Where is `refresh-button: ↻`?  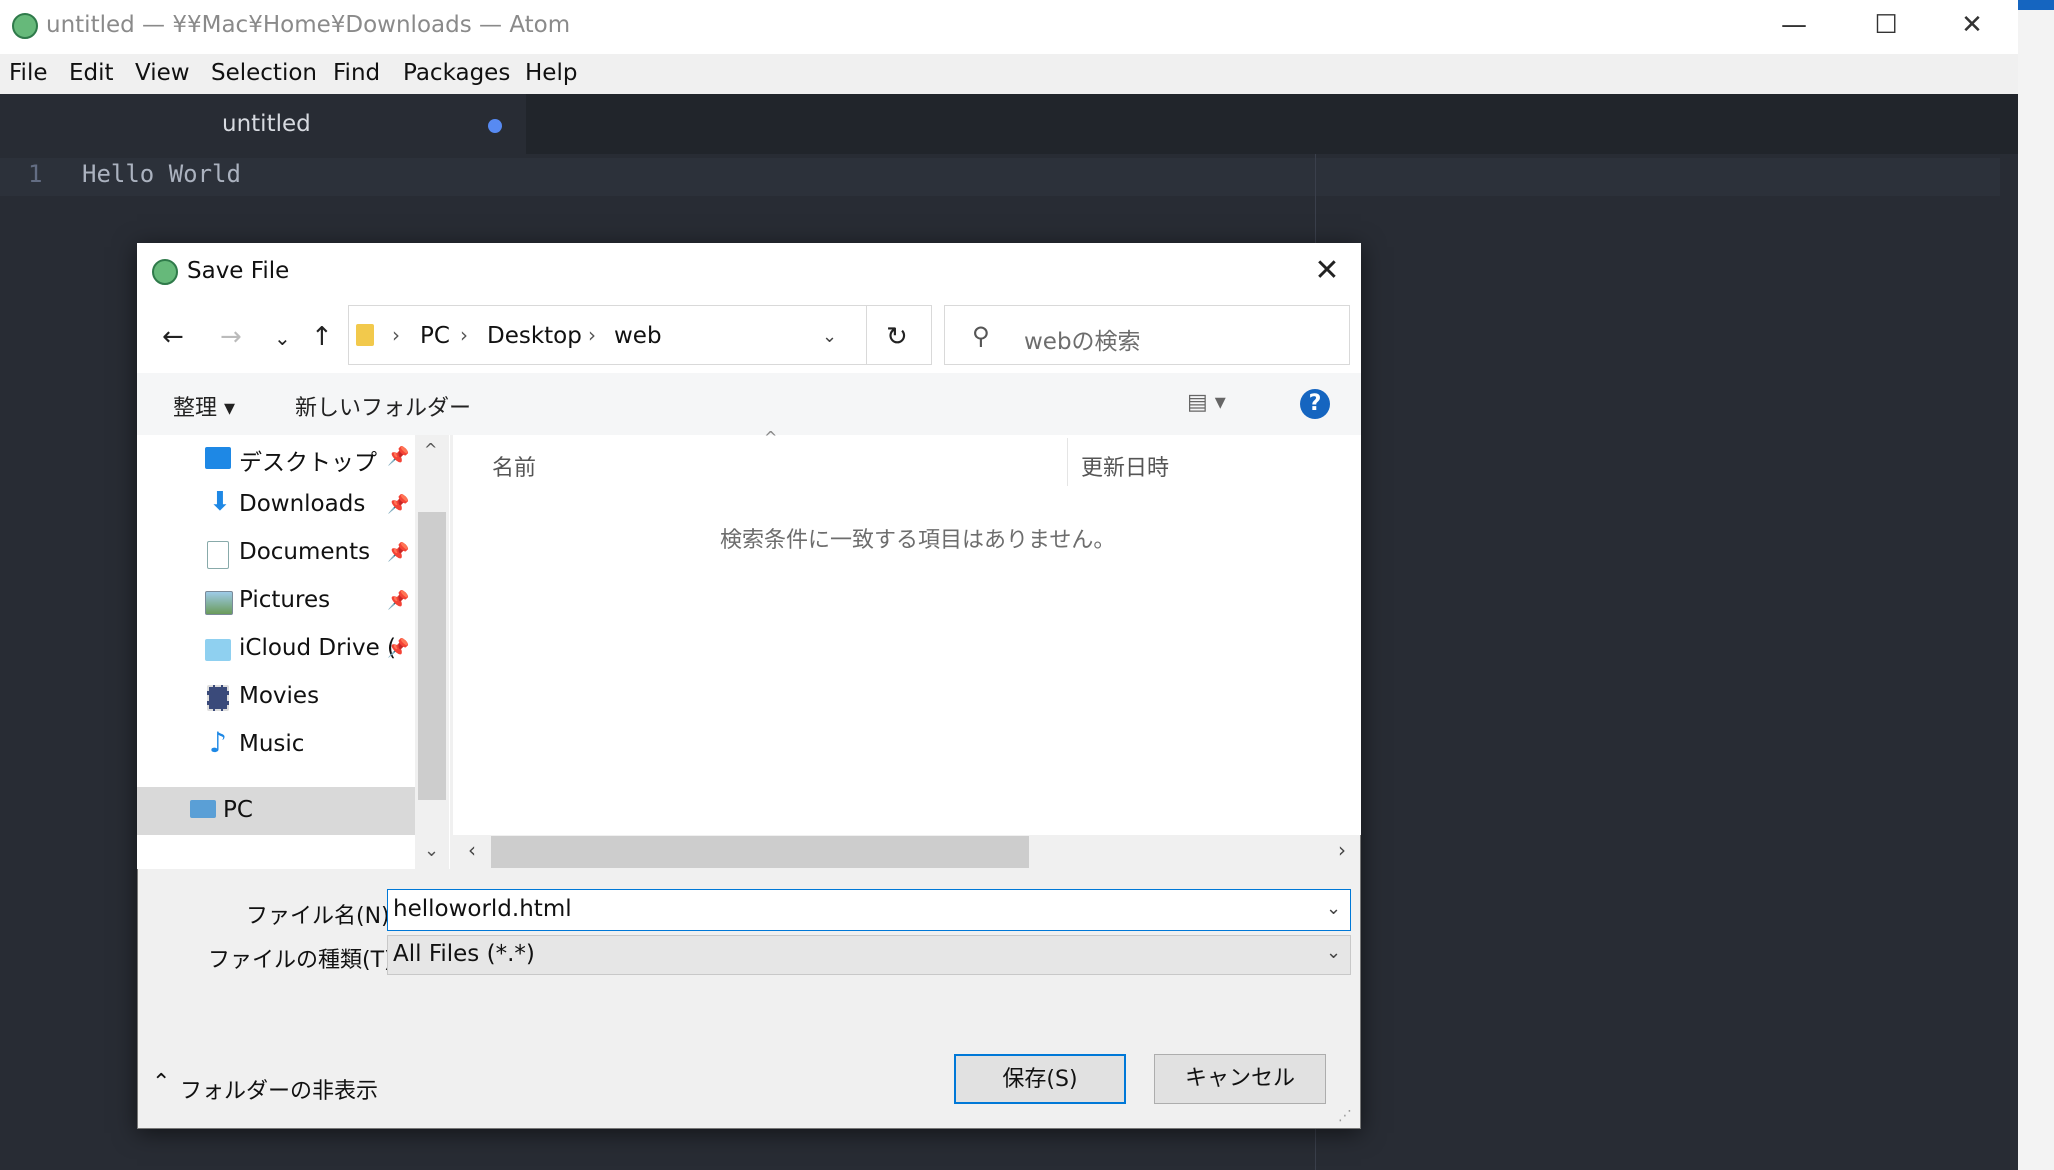
refresh-button: ↻ is located at coordinates (897, 337).